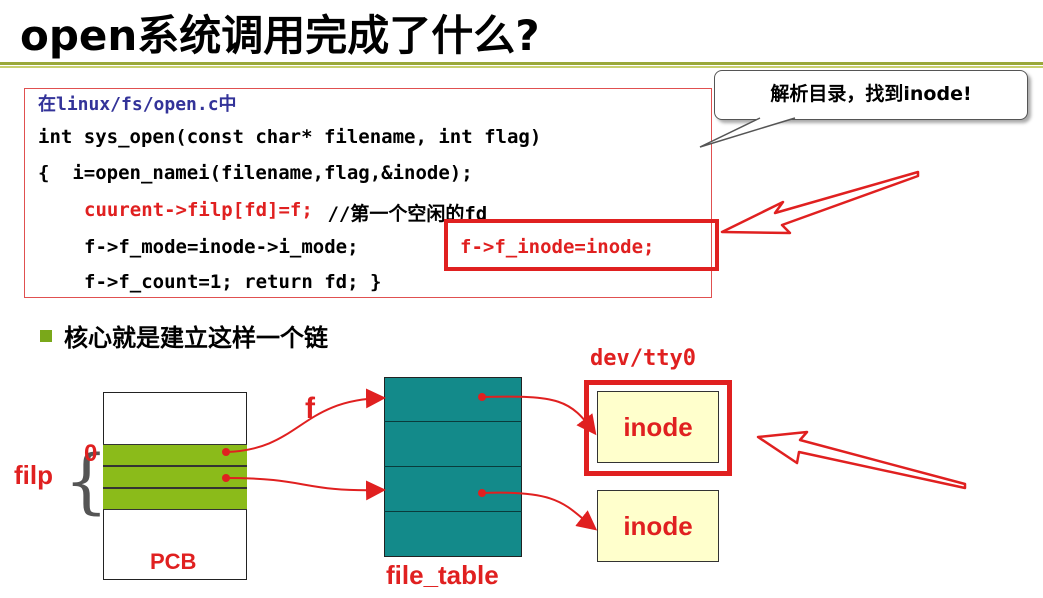 The height and width of the screenshot is (598, 1043). Describe the element at coordinates (820, 202) in the screenshot. I see `big-arrow-top` at that location.